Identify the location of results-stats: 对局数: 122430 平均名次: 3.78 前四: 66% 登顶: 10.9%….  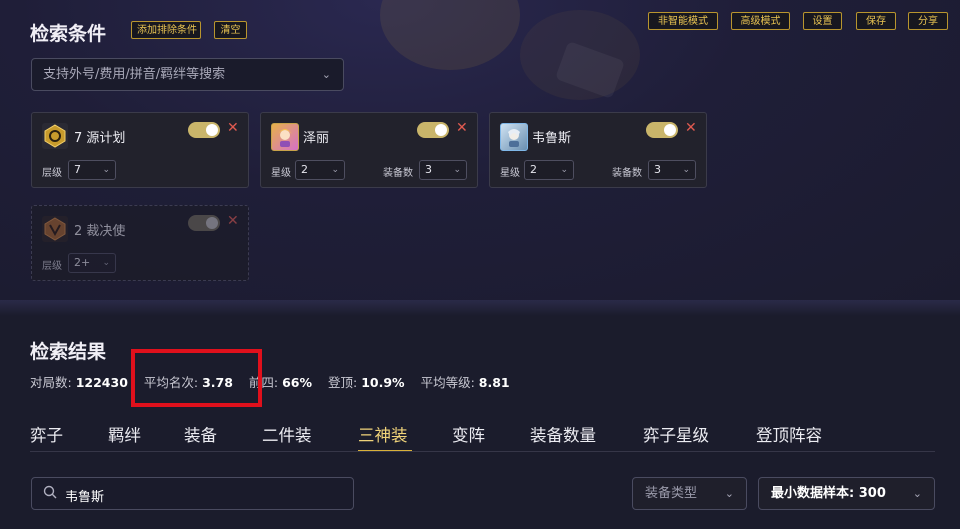
(276, 381).